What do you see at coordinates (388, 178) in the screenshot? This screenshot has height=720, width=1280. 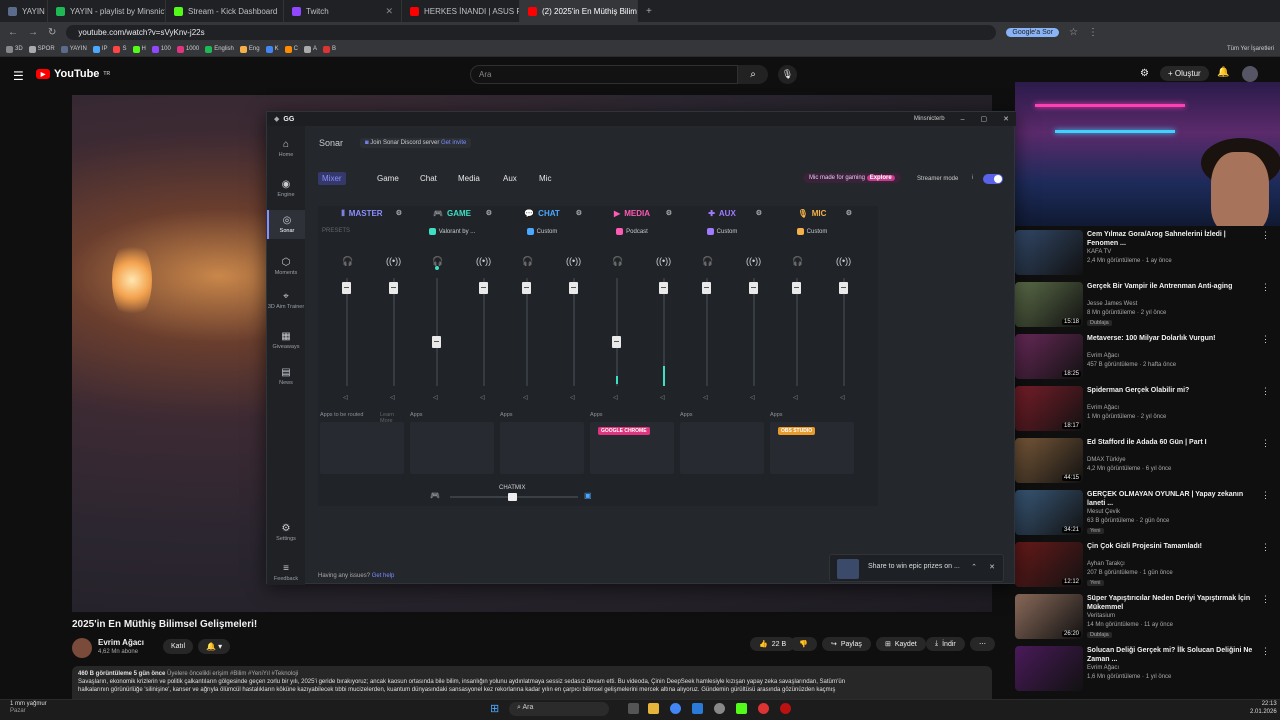 I see `tab-game: Game` at bounding box center [388, 178].